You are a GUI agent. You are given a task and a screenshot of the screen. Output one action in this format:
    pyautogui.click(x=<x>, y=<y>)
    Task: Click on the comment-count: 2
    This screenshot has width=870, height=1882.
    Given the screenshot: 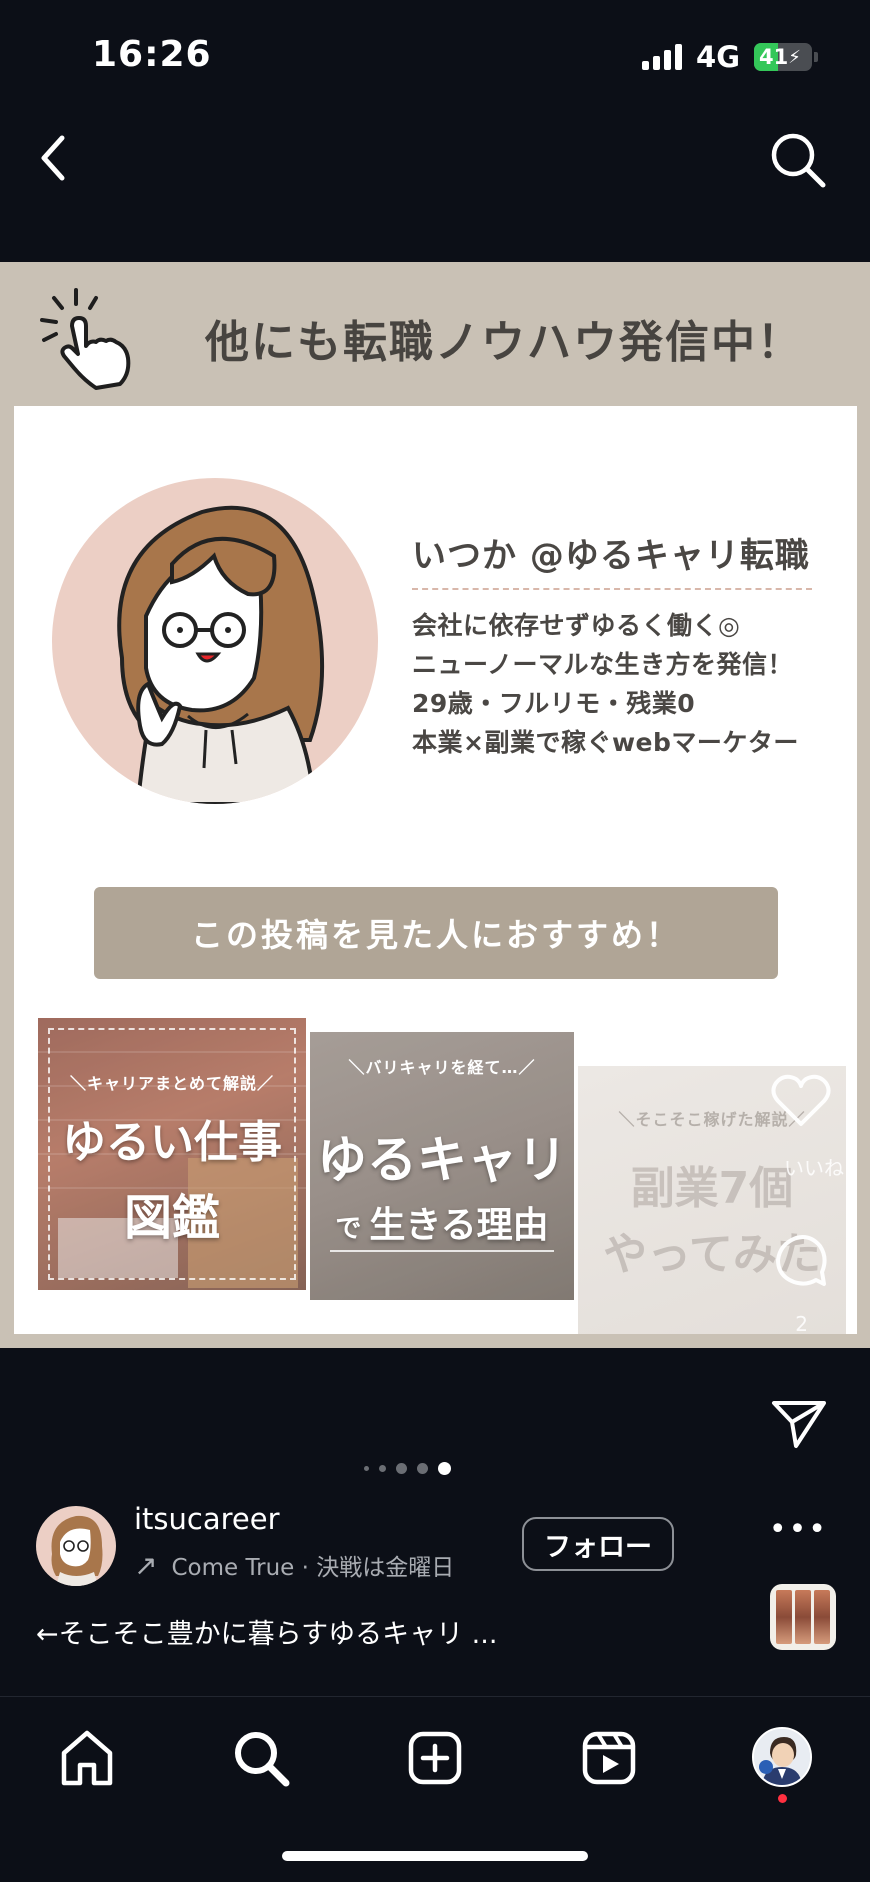 What is the action you would take?
    pyautogui.click(x=801, y=1324)
    